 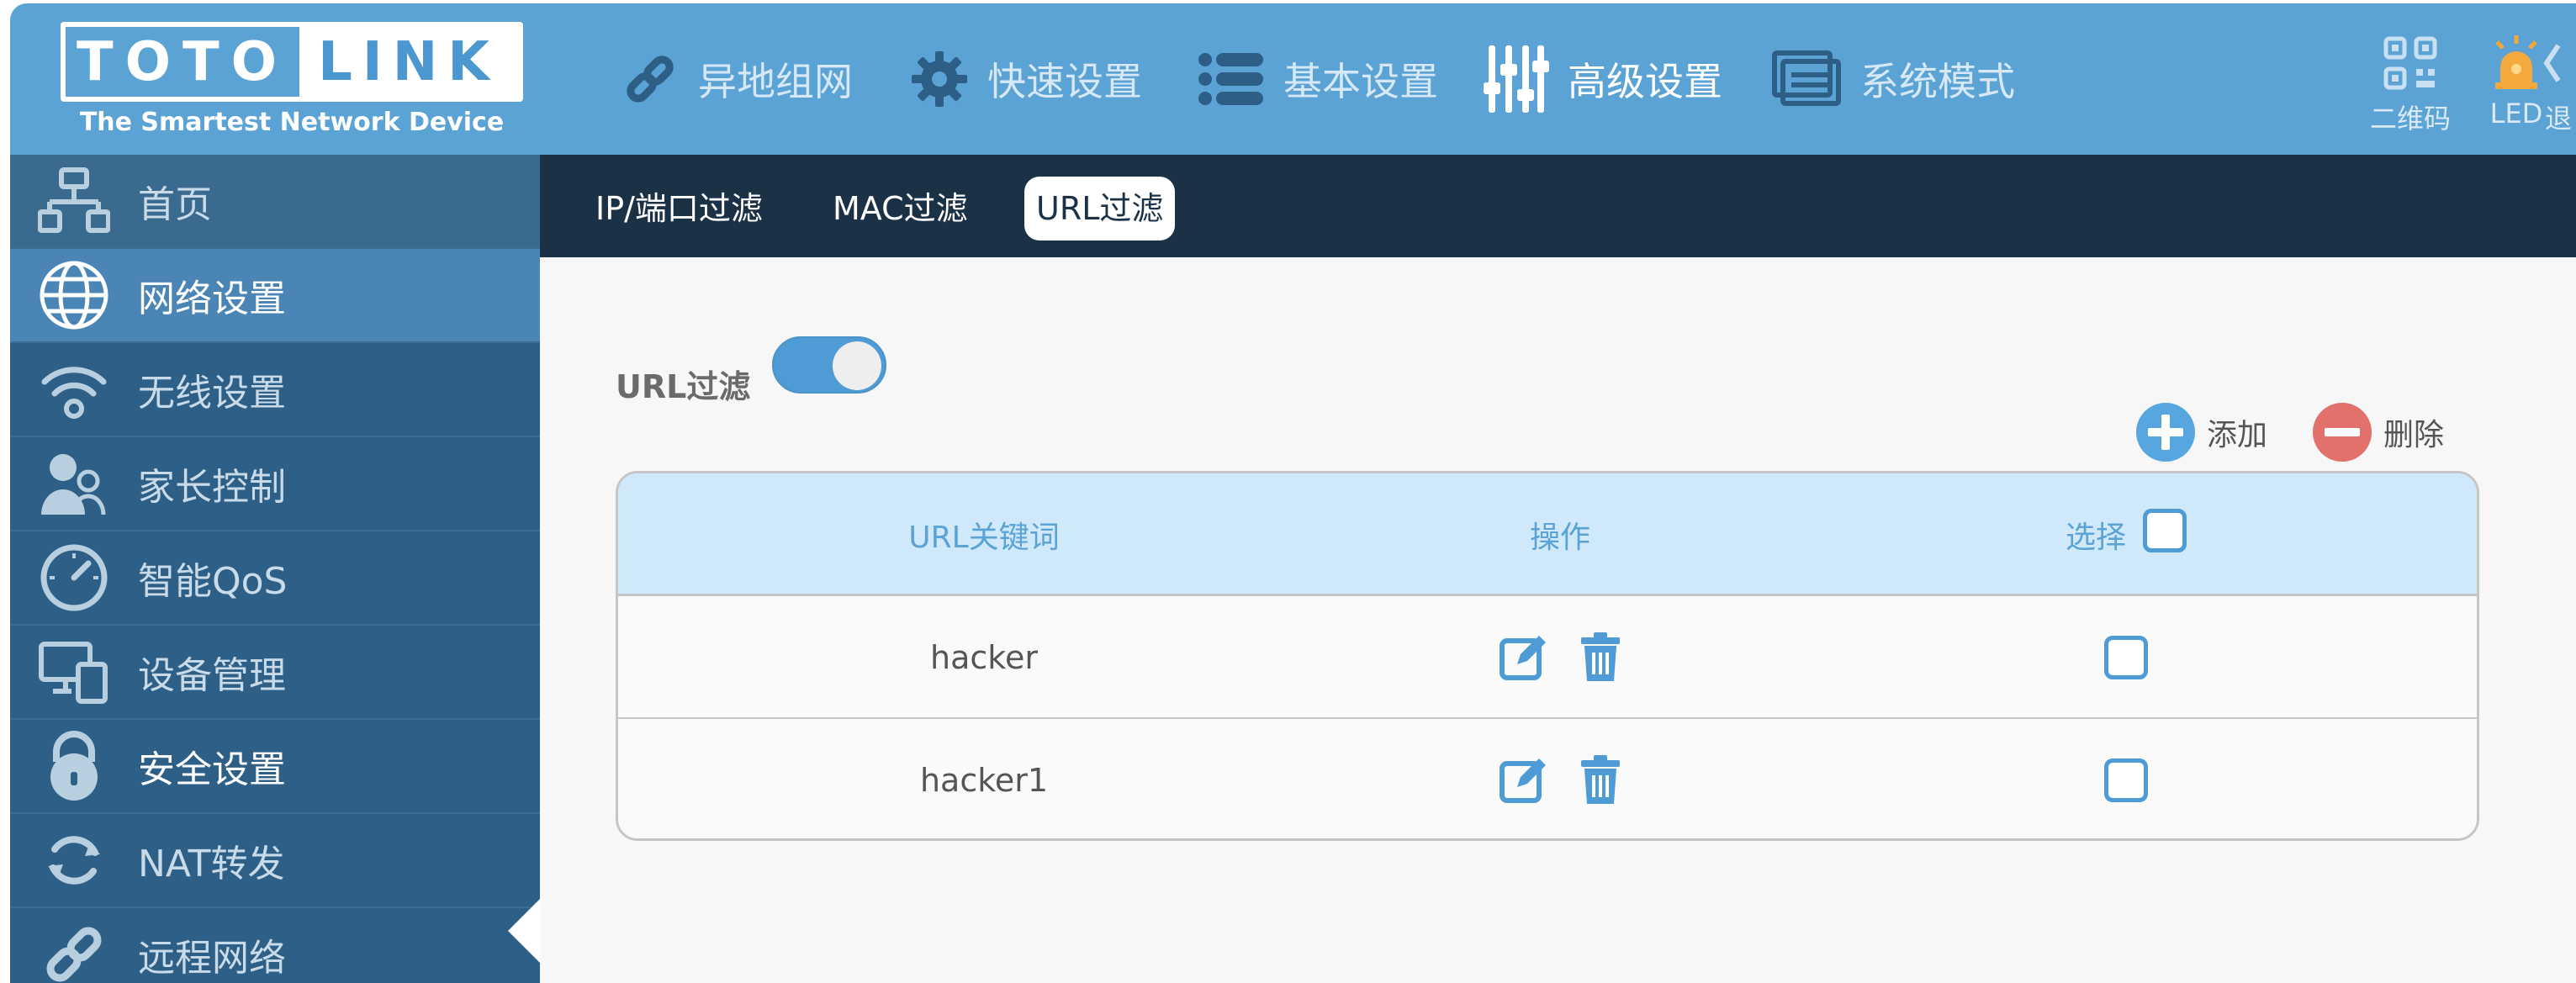 I want to click on logo-text-left: TOTO, so click(x=182, y=62).